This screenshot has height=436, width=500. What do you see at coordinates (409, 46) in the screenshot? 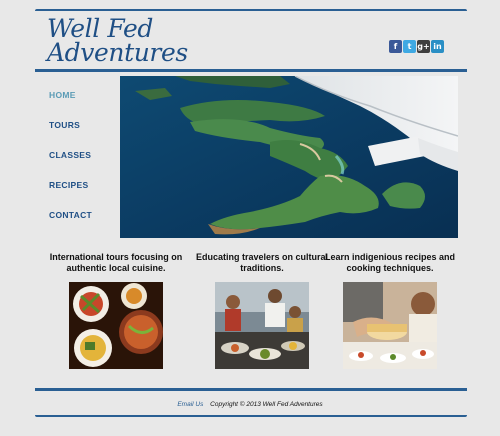
I see `twitter-icon: t` at bounding box center [409, 46].